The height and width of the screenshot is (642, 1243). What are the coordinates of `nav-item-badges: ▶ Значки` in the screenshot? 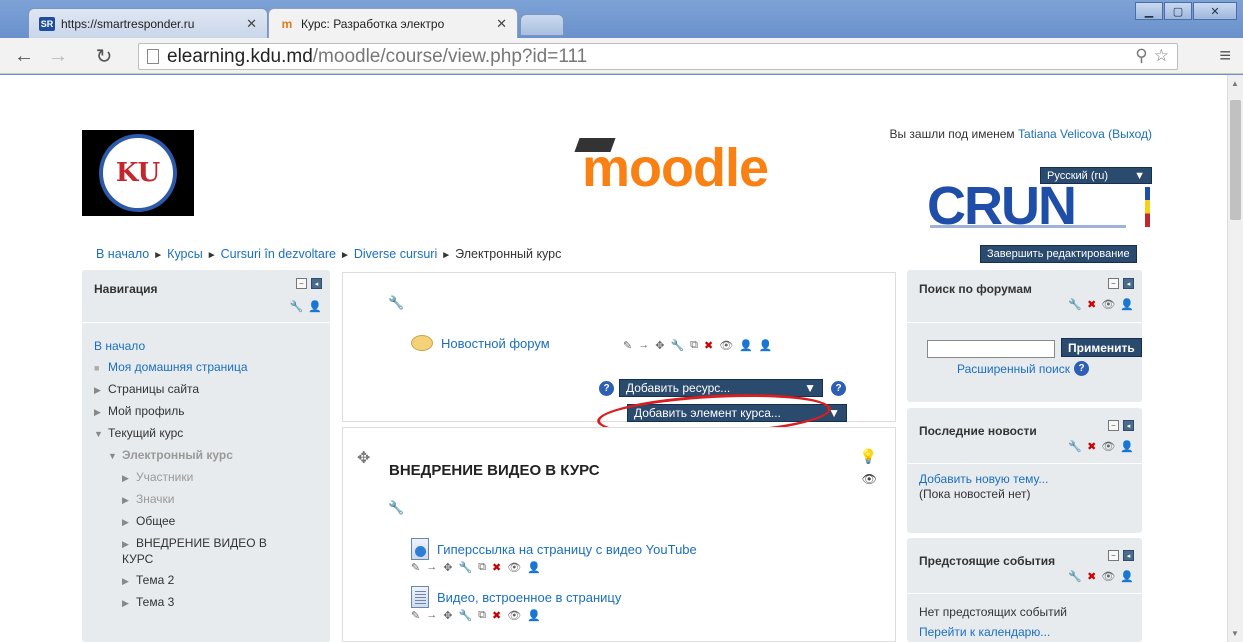 It's located at (194, 500).